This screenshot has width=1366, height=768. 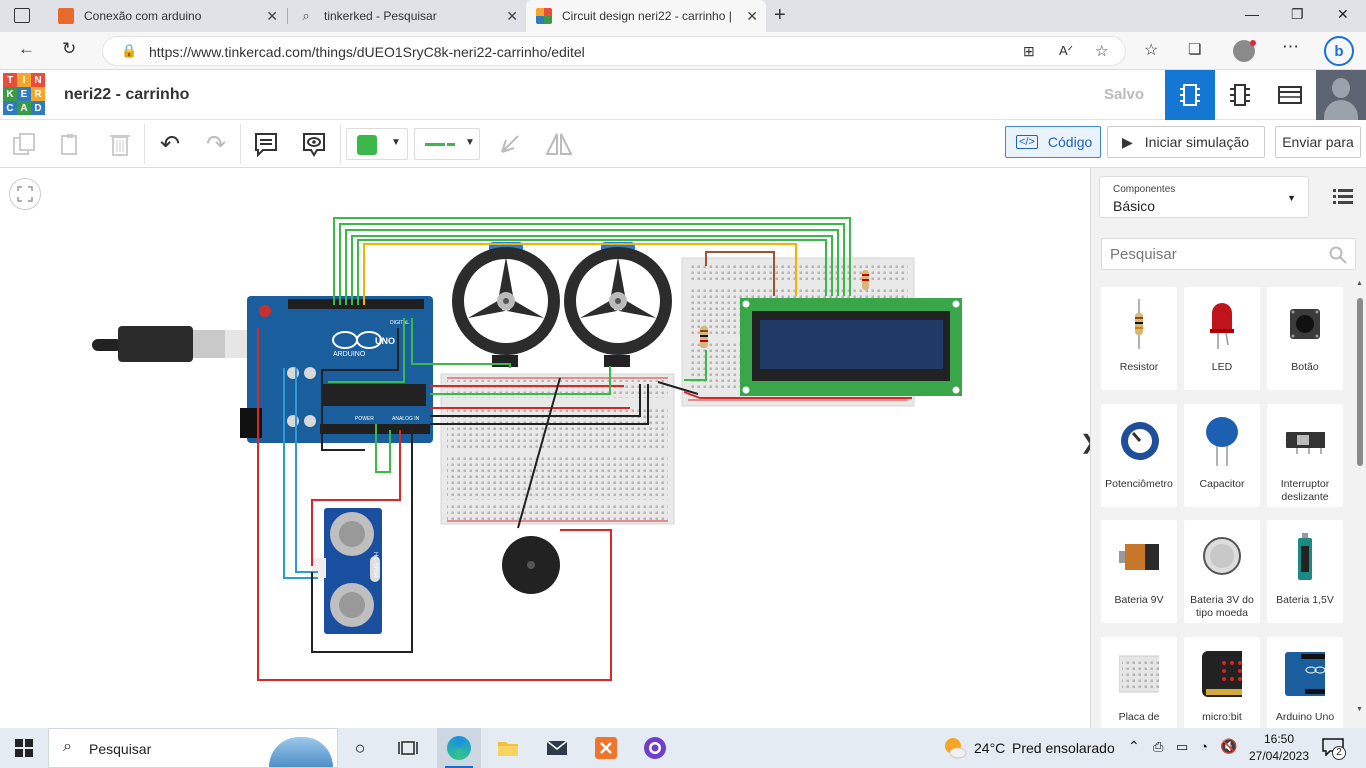 I want to click on lcd-16x2, so click(x=851, y=347).